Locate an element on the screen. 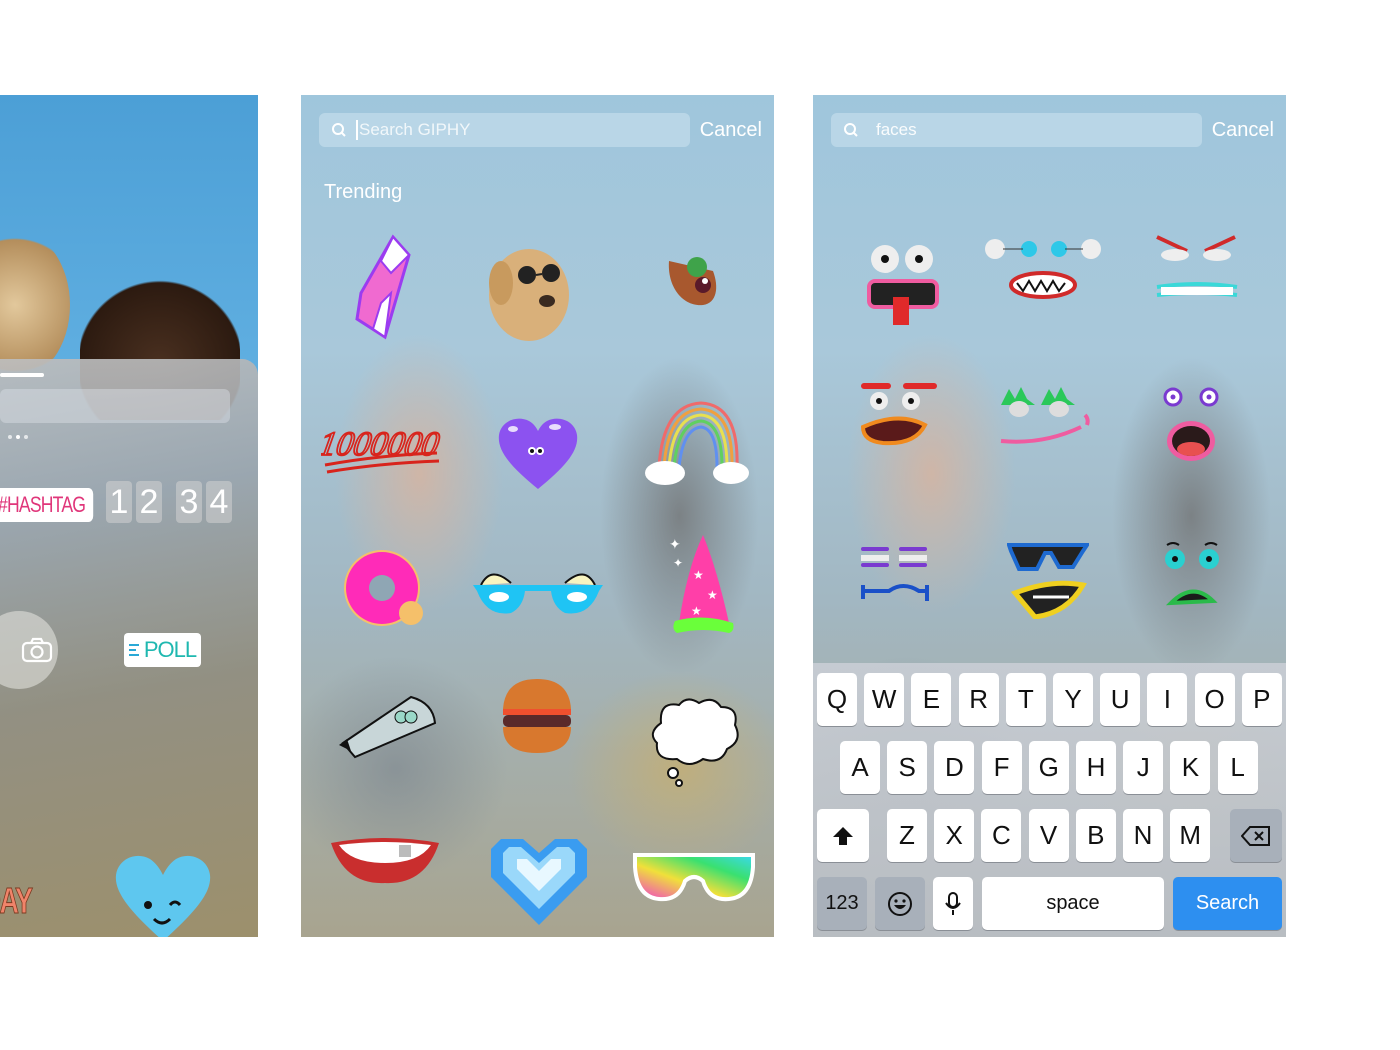 Image resolution: width=1400 pixels, height=1050 pixels. search-placeholder: Search GIPHY is located at coordinates (415, 129).